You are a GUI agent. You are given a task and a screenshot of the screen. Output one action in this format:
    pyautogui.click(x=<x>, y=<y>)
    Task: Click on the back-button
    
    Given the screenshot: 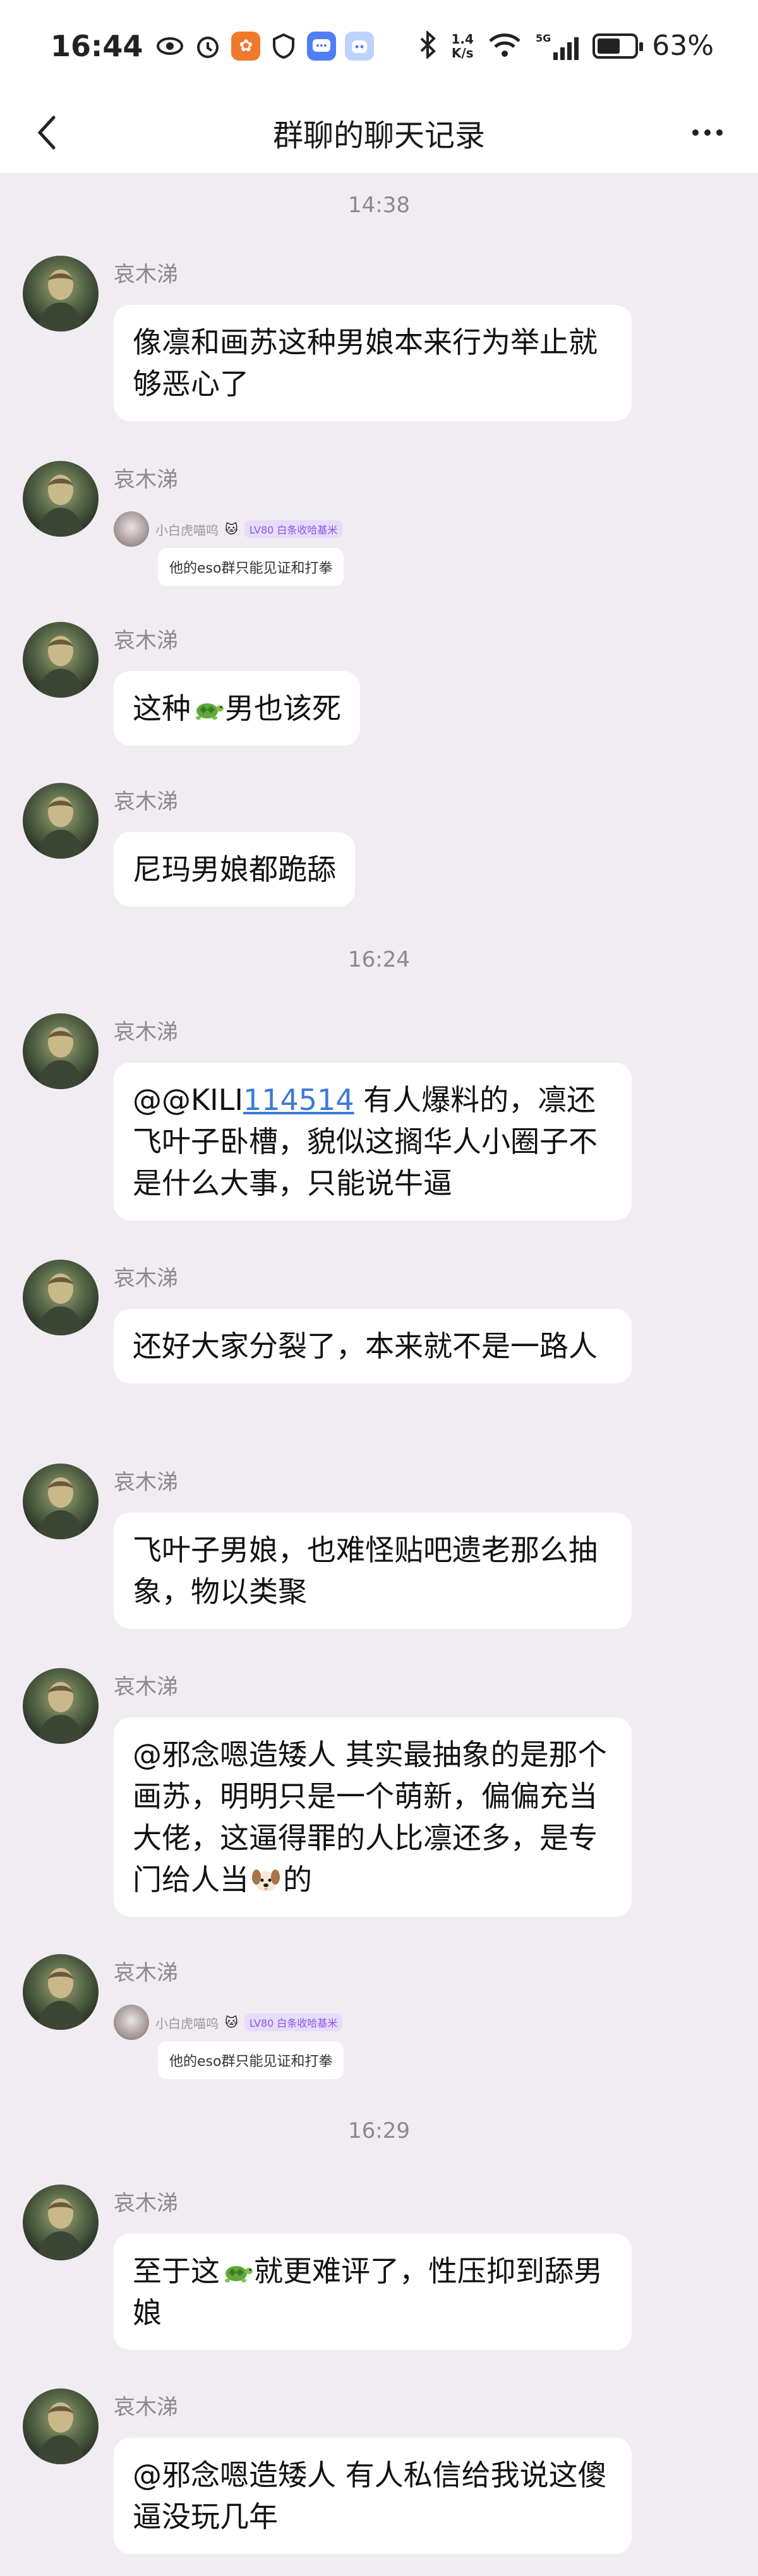 What is the action you would take?
    pyautogui.click(x=47, y=132)
    